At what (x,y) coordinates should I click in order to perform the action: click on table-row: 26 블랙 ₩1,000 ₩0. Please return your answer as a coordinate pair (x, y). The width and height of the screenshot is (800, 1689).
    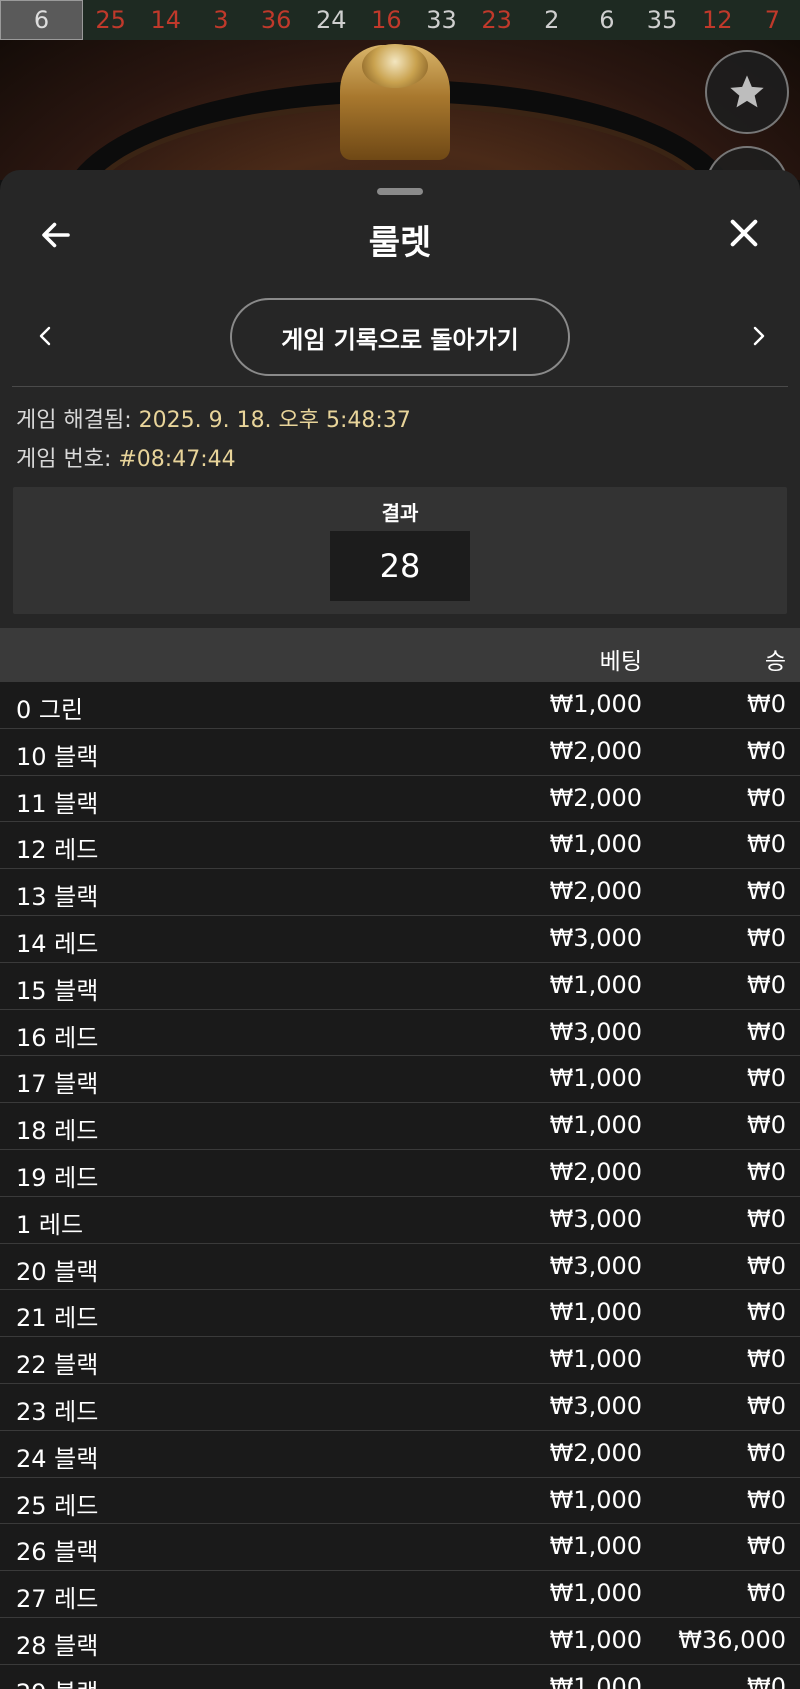
    Looking at the image, I should click on (400, 1548).